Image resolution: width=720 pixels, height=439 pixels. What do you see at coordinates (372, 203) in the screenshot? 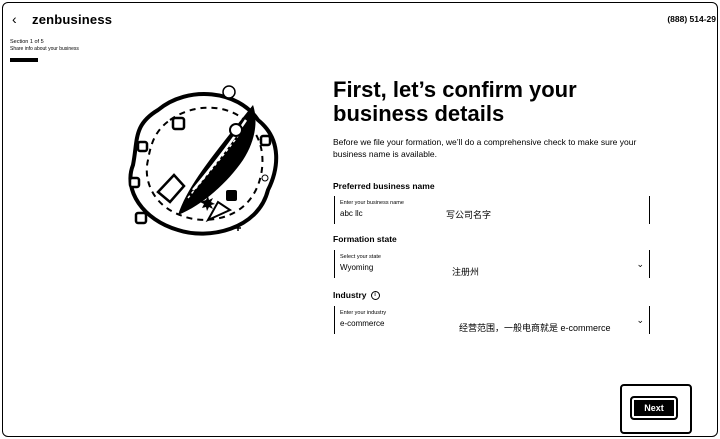
I see `business-name-caption: Enter your business name` at bounding box center [372, 203].